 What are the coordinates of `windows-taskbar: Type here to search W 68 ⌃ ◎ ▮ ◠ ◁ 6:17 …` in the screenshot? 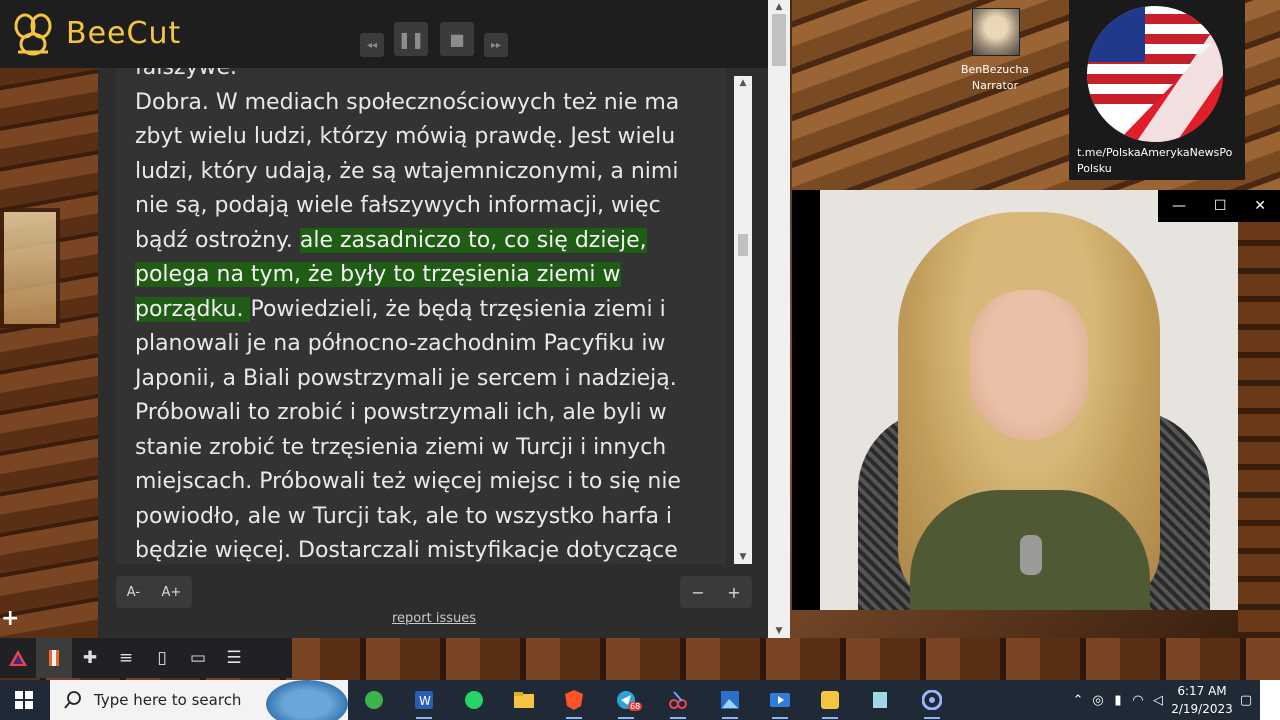 It's located at (640, 700).